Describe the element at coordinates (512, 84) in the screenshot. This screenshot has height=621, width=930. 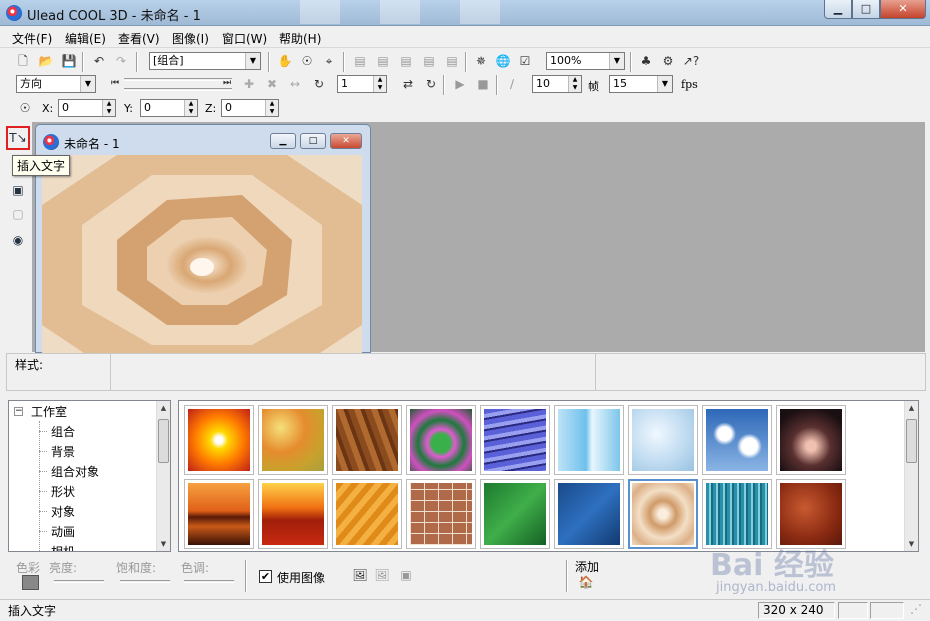
I see `ease-icon: ∕` at that location.